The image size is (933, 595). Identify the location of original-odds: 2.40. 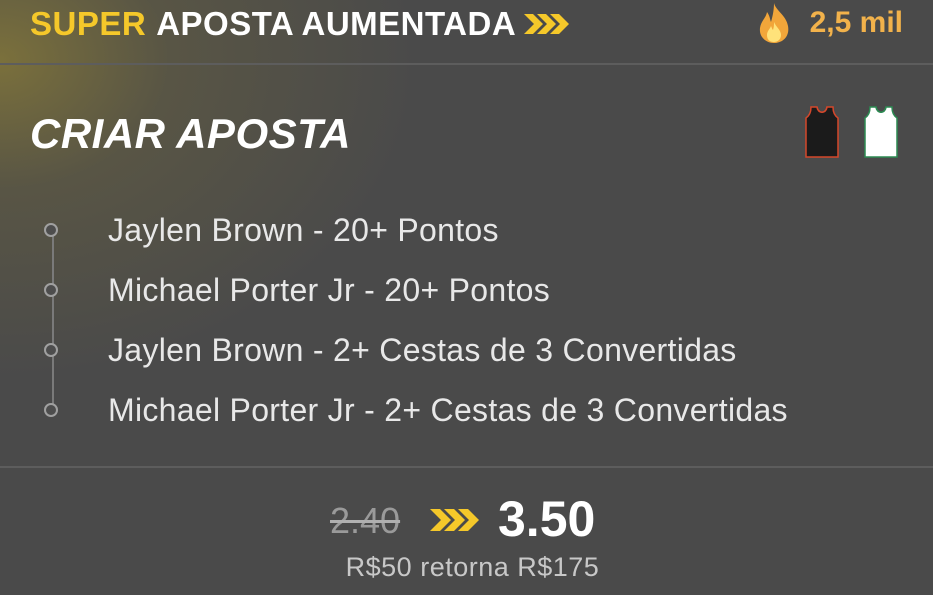
(365, 520).